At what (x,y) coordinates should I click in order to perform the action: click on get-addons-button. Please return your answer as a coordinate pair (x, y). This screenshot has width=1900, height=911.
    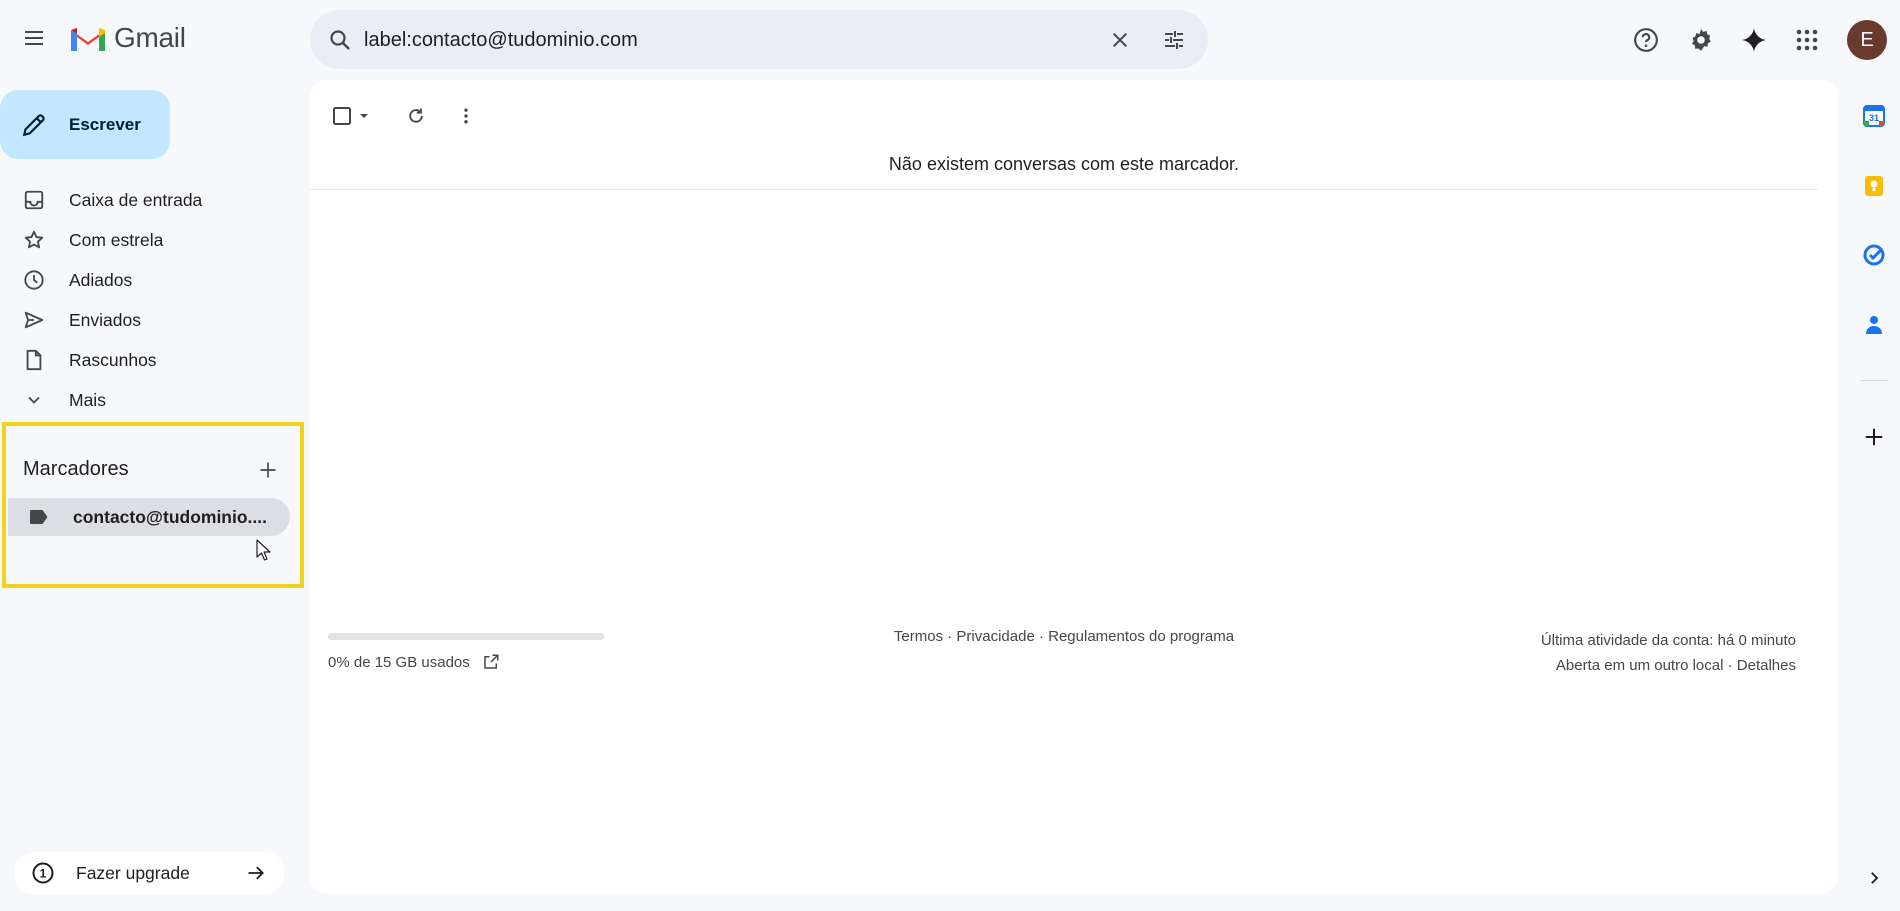
    Looking at the image, I should click on (1874, 437).